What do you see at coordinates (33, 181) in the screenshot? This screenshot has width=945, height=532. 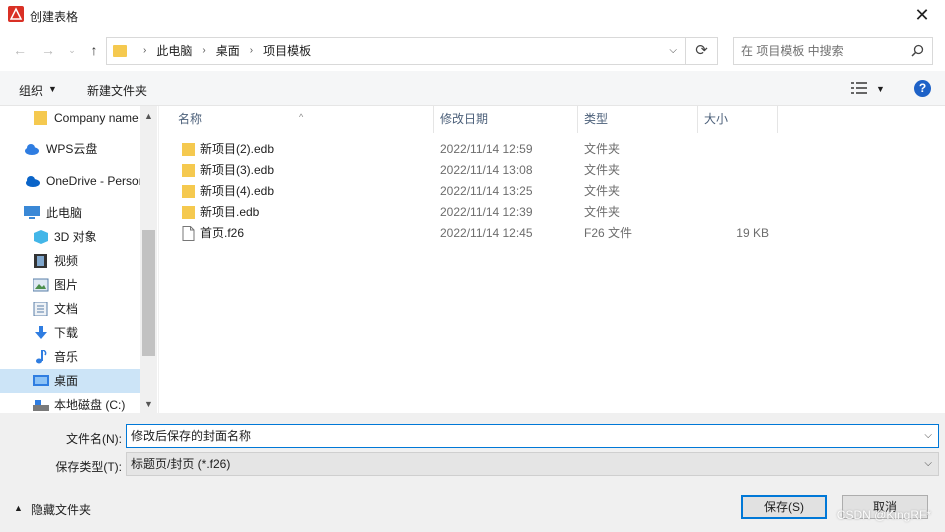 I see `onedrive-icon` at bounding box center [33, 181].